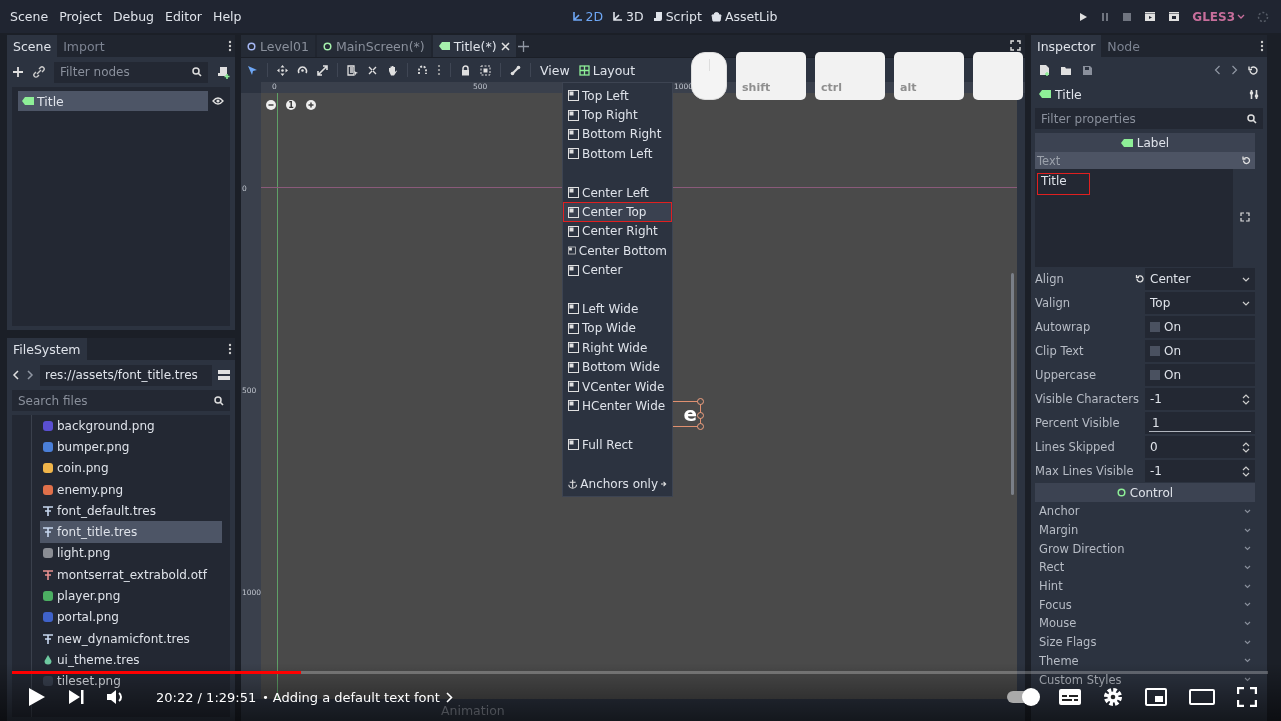 The image size is (1281, 721). Describe the element at coordinates (126, 375) in the screenshot. I see `path-field: res://assets/font_title.tres` at that location.